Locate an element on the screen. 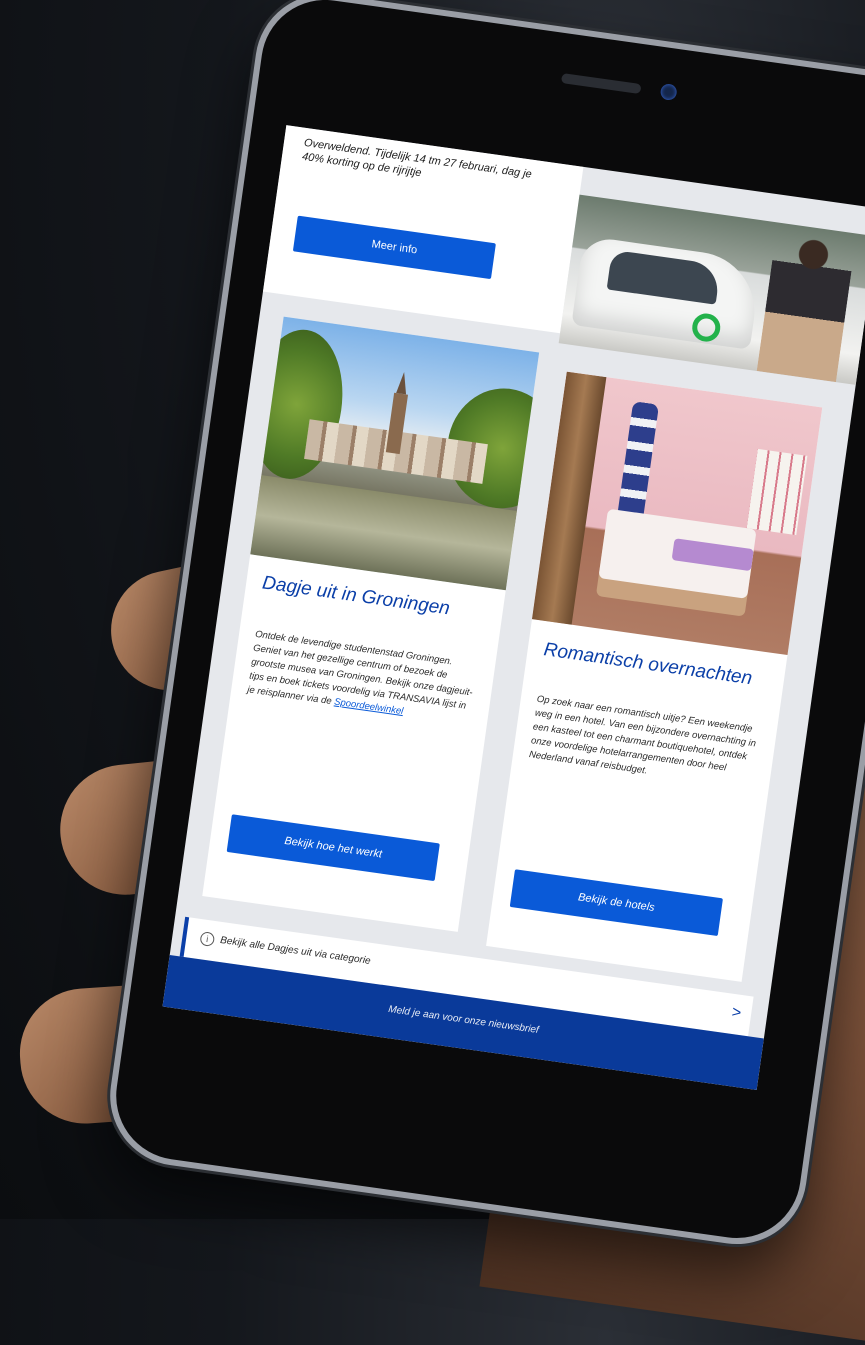  delft-plates is located at coordinates (638, 462).